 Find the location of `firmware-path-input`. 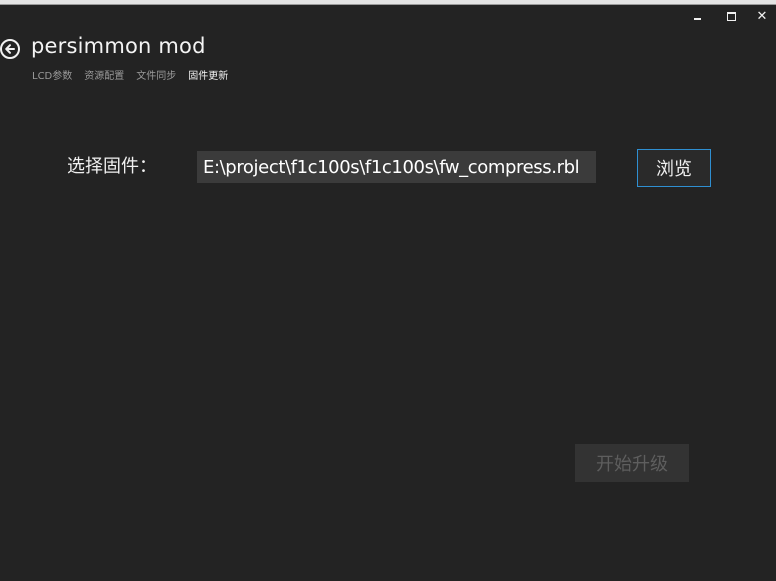

firmware-path-input is located at coordinates (396, 167).